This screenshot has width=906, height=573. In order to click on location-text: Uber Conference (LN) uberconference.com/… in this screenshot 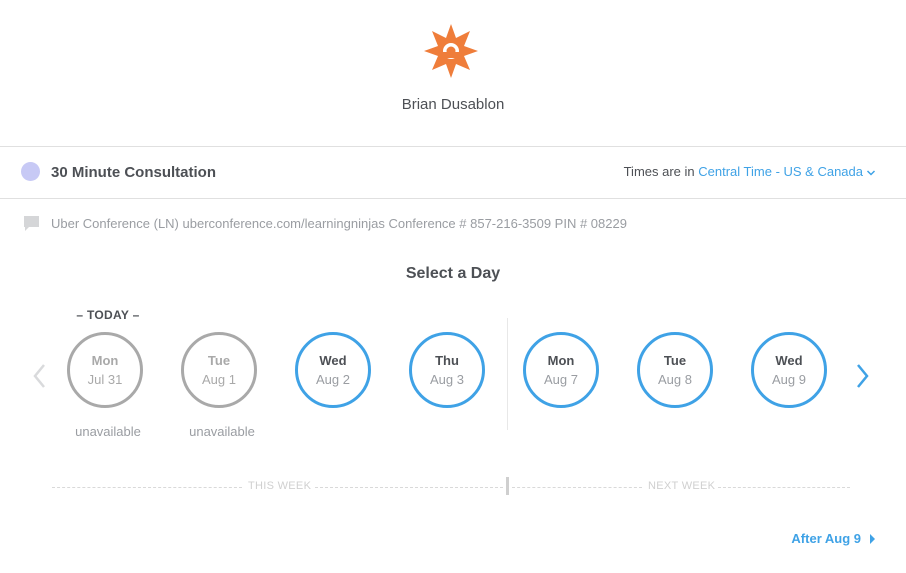, I will do `click(339, 223)`.